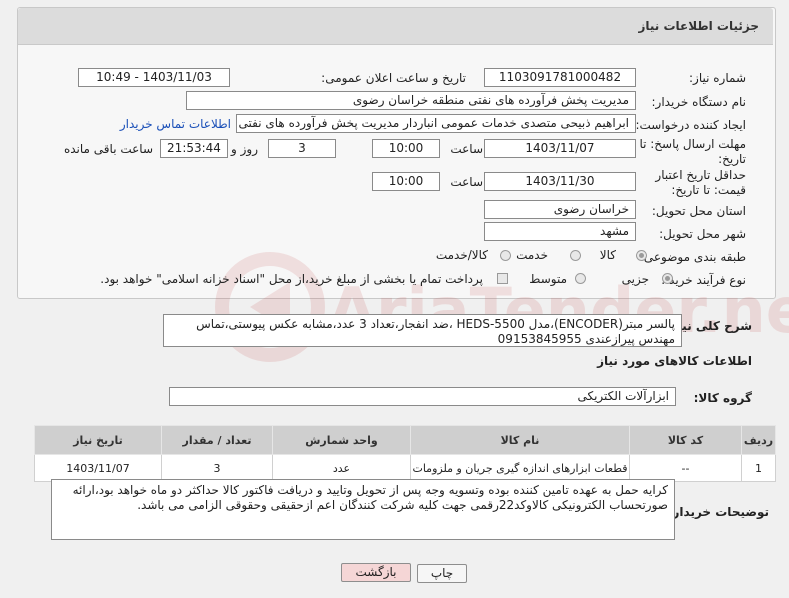  I want to click on purchase-radio-medium, so click(580, 278).